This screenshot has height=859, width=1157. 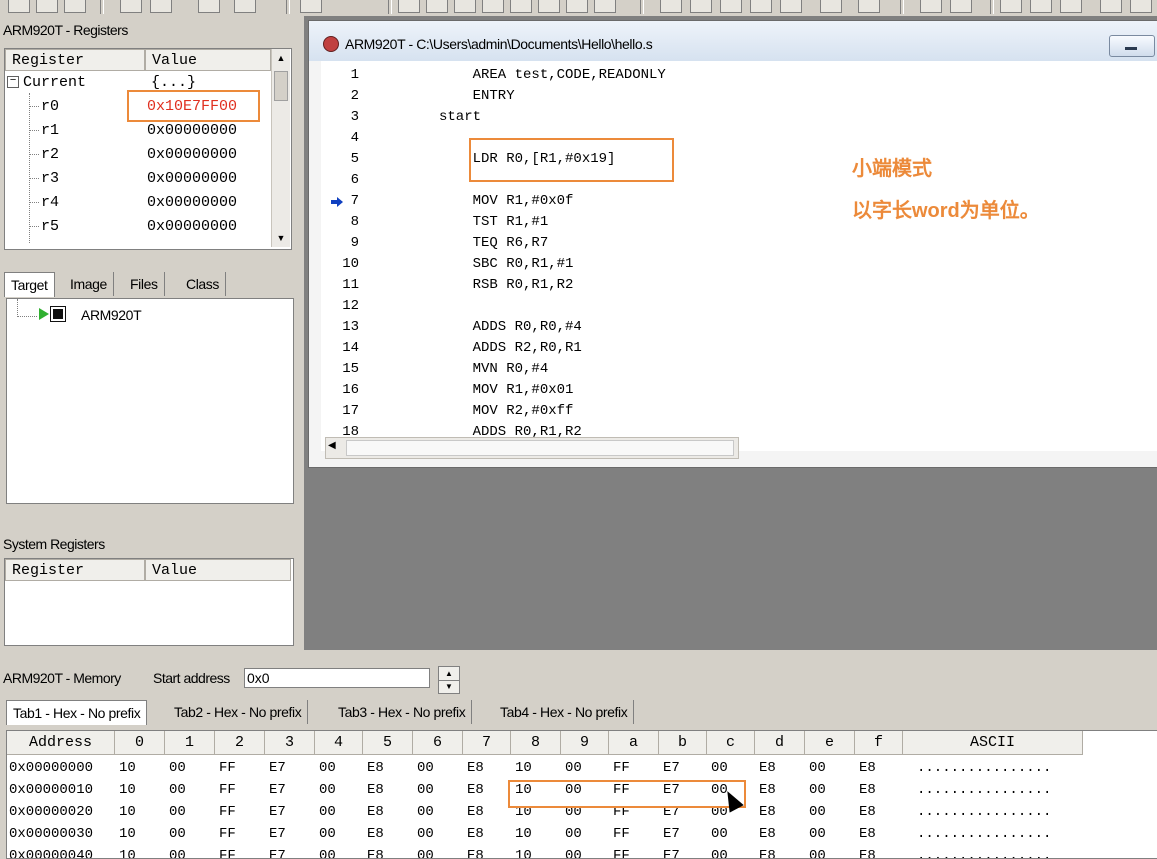 What do you see at coordinates (731, 6) in the screenshot?
I see `copy-icon` at bounding box center [731, 6].